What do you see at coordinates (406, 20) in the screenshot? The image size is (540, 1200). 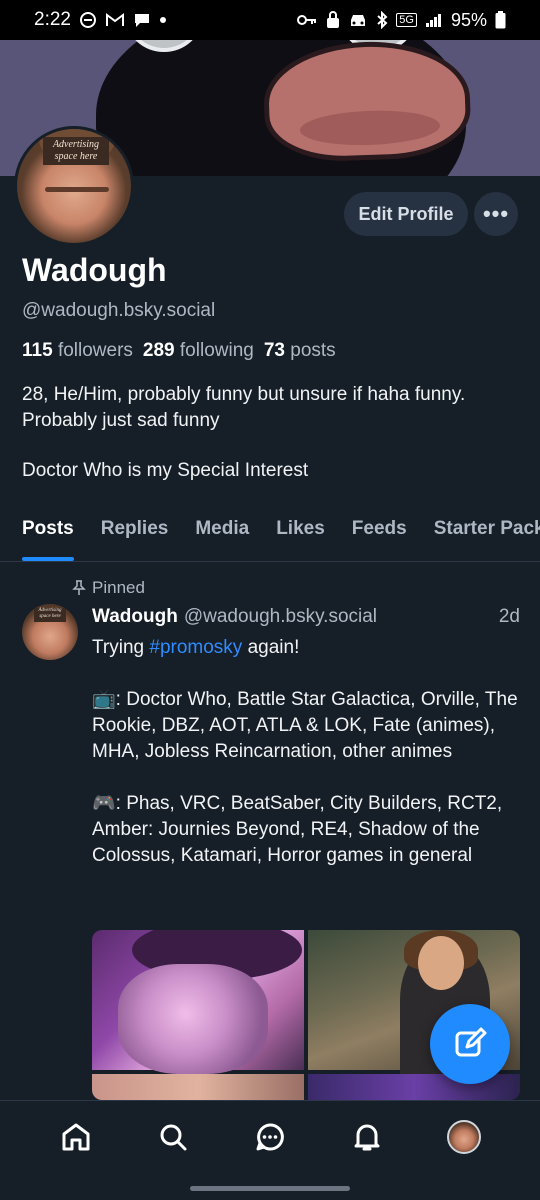 I see `network-type-badge: 5G` at bounding box center [406, 20].